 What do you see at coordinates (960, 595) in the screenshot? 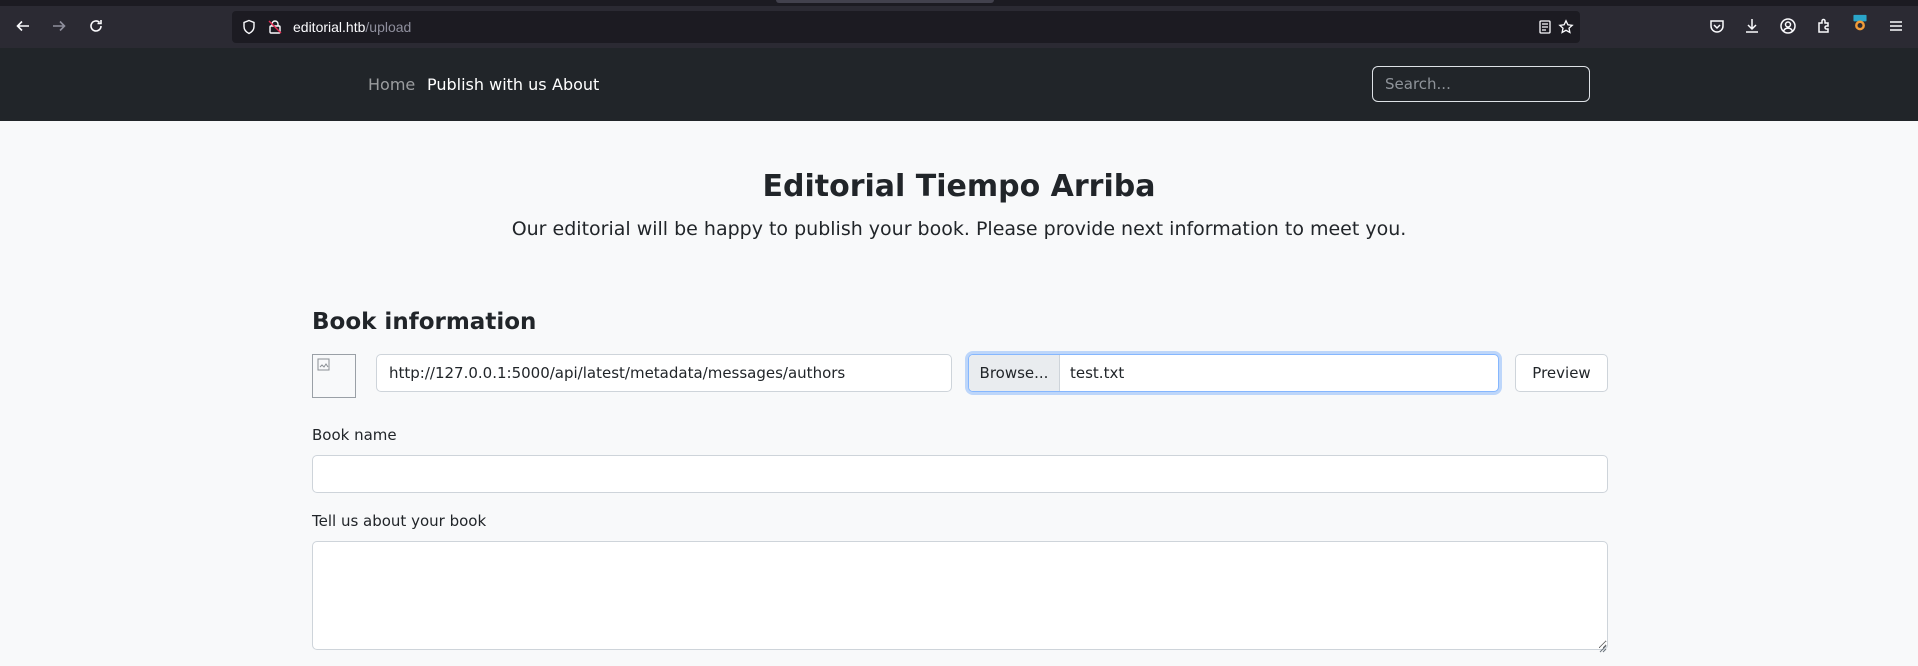
I see `book-about-textarea` at bounding box center [960, 595].